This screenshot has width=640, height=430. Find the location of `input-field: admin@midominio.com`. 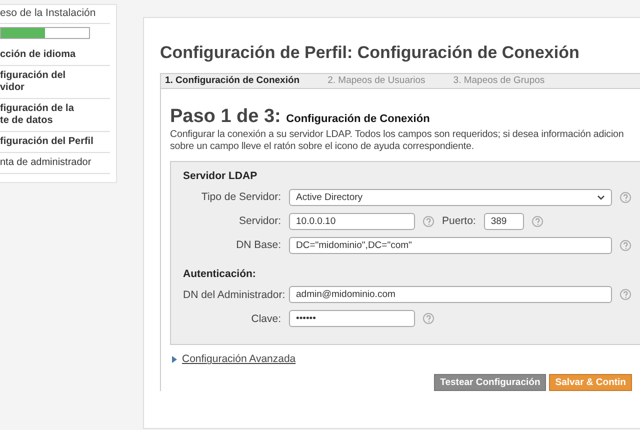

input-field: admin@midominio.com is located at coordinates (450, 295).